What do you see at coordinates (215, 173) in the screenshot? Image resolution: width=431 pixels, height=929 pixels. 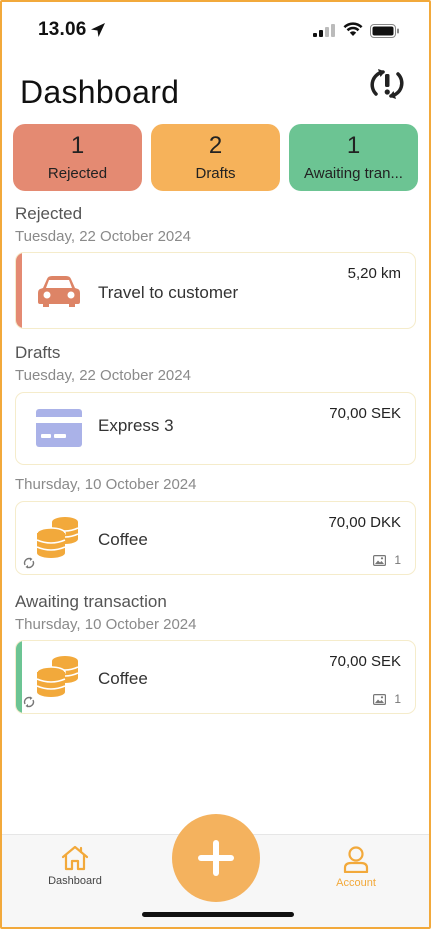 I see `tile-label: Drafts` at bounding box center [215, 173].